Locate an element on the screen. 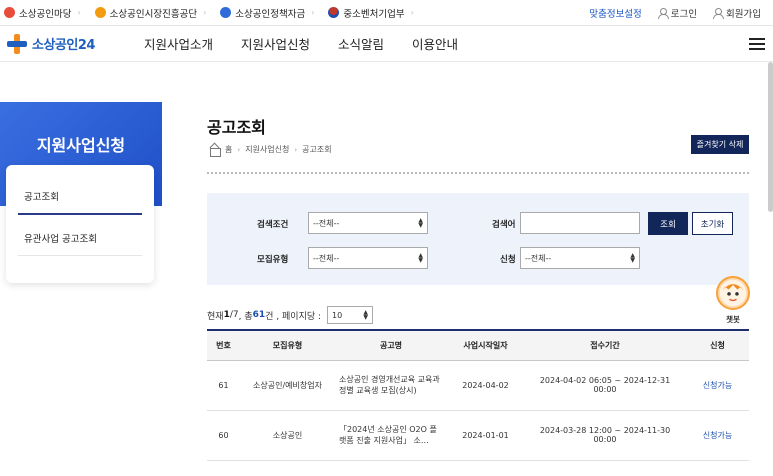  site-link-3: 중소벤처기업부 › is located at coordinates (371, 13).